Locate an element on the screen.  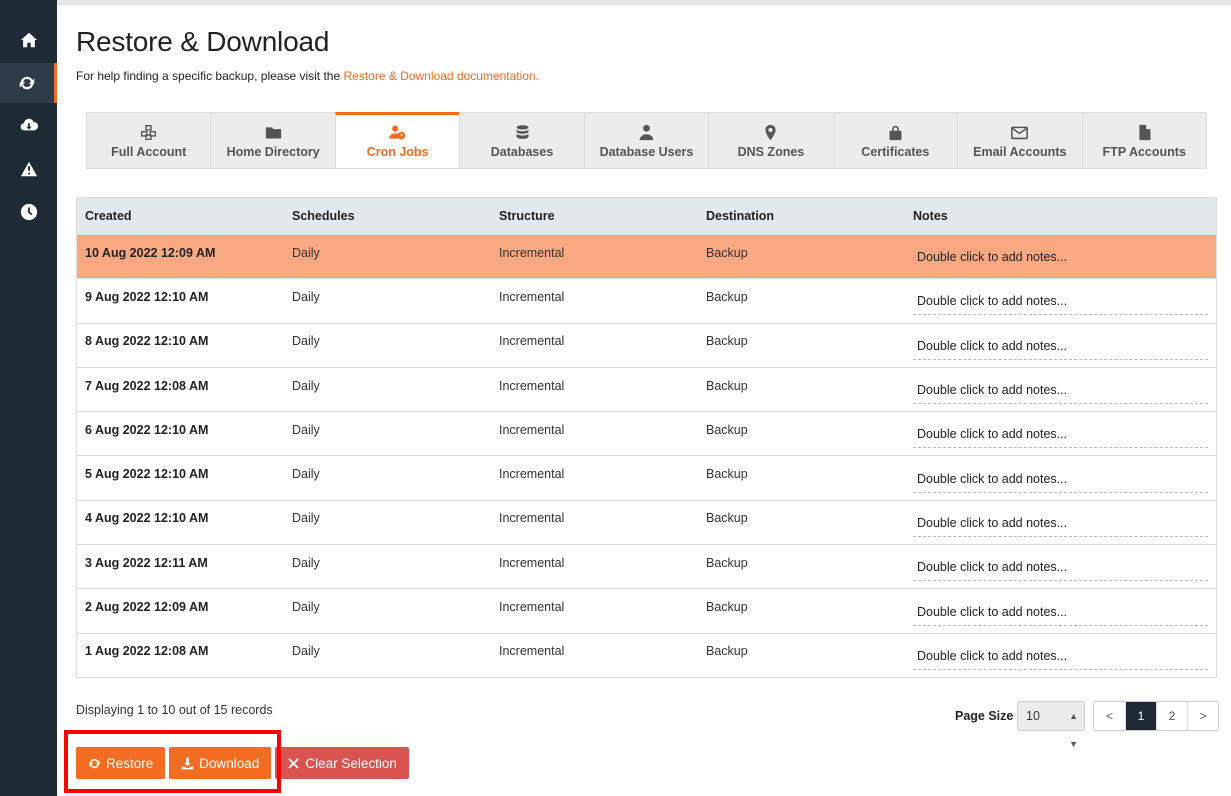
column-header-notes: Notes is located at coordinates (930, 216).